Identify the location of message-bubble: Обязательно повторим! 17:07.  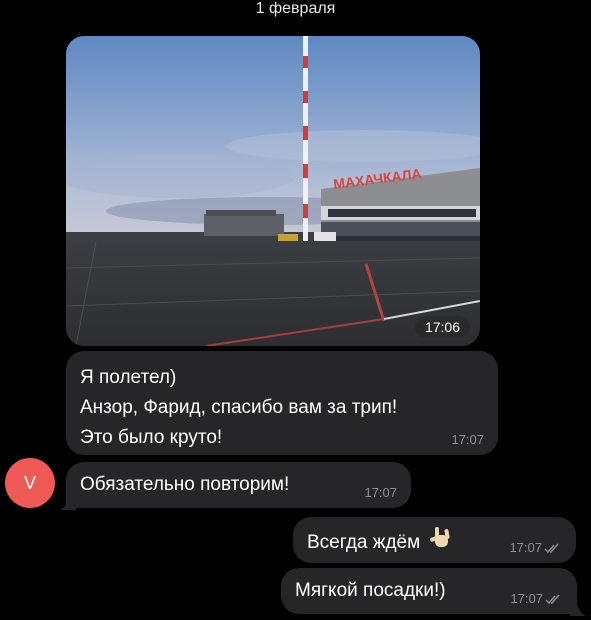
(238, 485).